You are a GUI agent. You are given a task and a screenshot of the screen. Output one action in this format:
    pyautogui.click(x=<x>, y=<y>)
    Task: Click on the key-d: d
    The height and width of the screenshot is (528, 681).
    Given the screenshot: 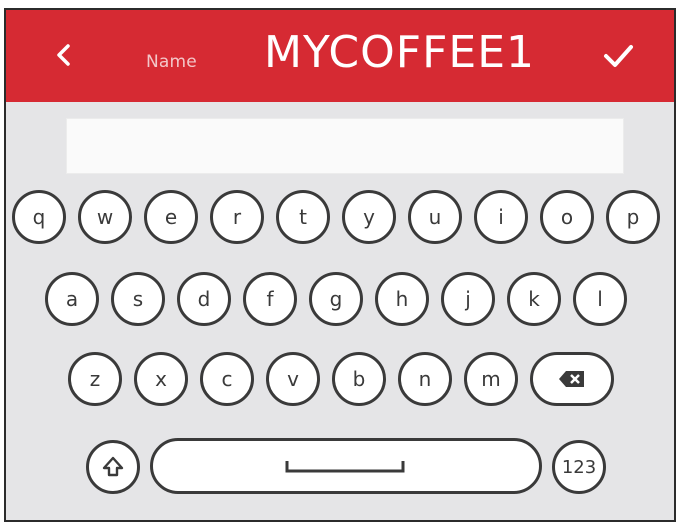 What is the action you would take?
    pyautogui.click(x=204, y=299)
    